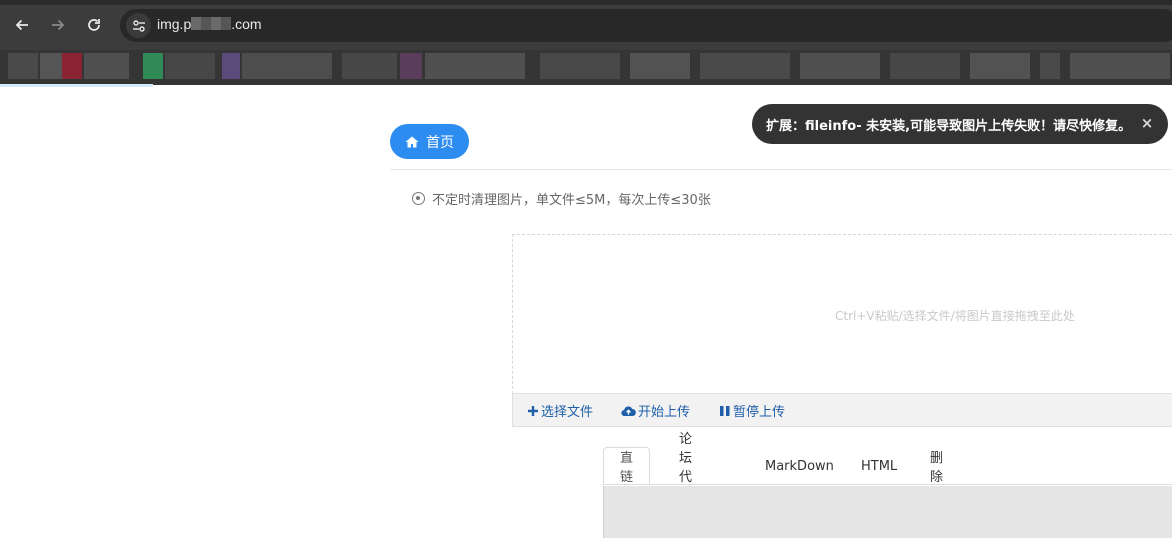 The width and height of the screenshot is (1172, 538). I want to click on start-upload-label: 开始上传, so click(664, 412).